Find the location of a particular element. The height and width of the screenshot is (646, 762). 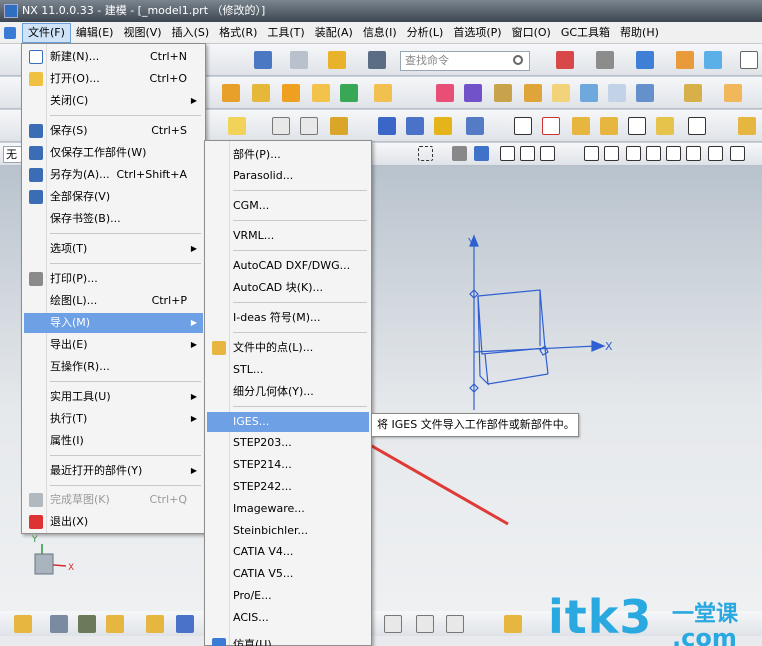

edge-blend-icon is located at coordinates (445, 93).